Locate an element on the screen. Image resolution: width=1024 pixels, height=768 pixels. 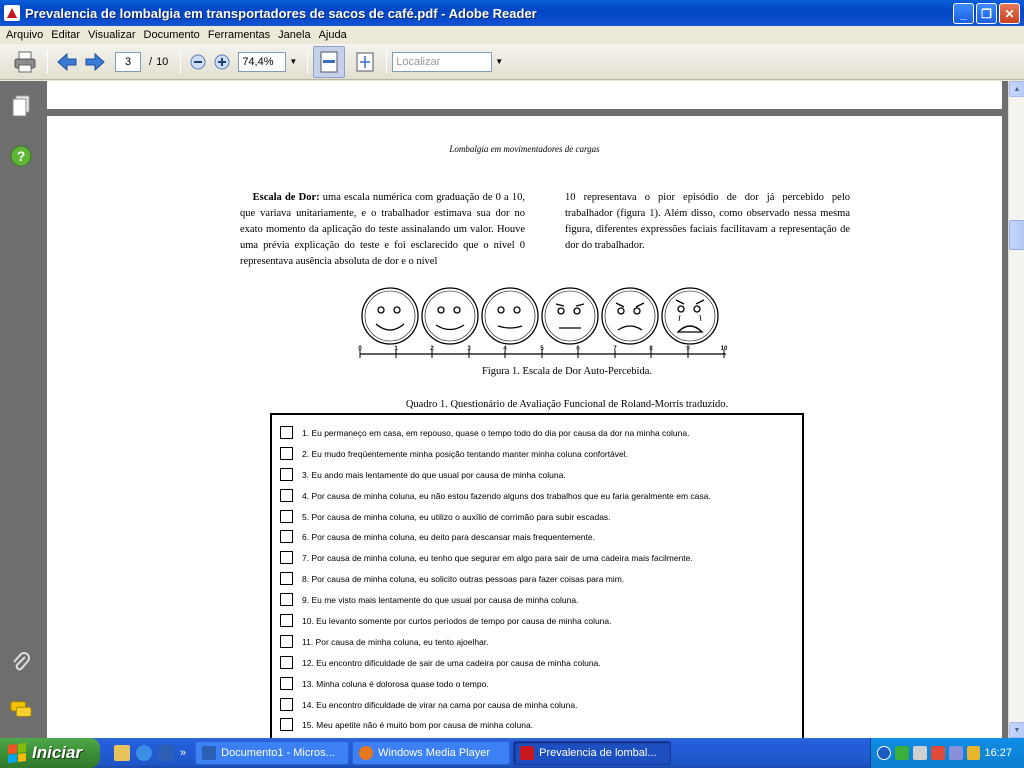
printer-icon is located at coordinates (25, 61).